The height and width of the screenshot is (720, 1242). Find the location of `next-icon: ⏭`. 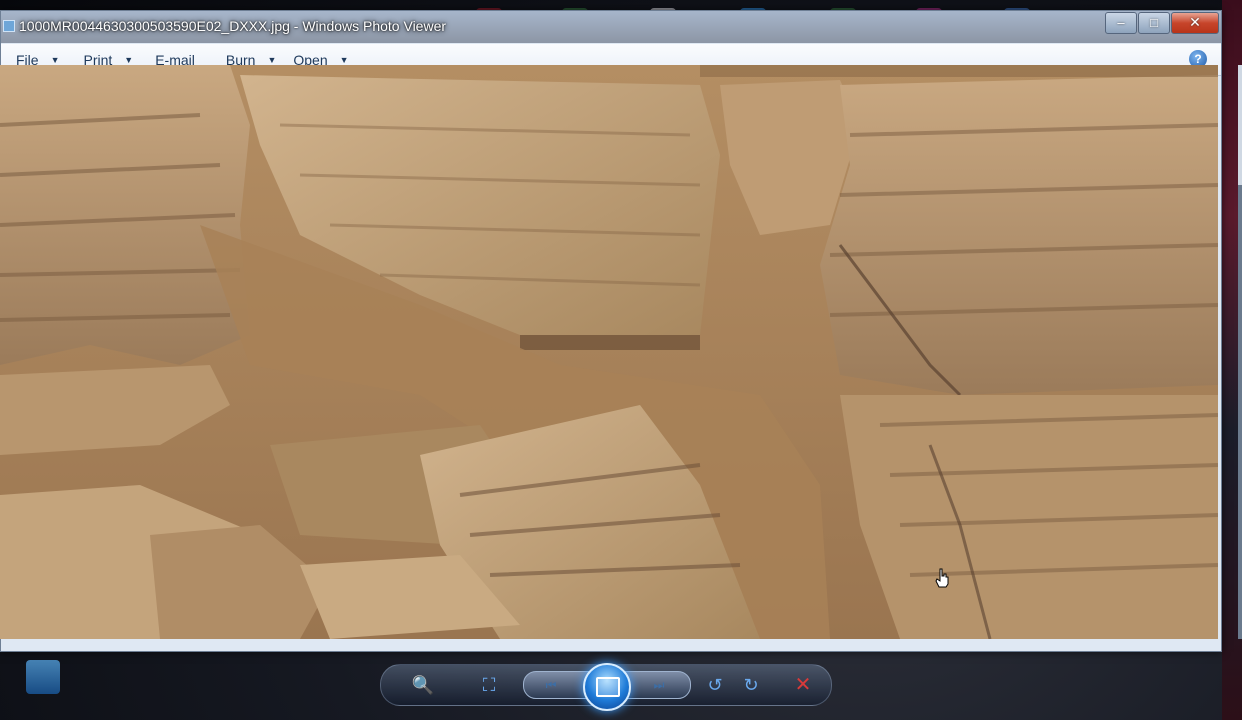

next-icon: ⏭ is located at coordinates (659, 685).